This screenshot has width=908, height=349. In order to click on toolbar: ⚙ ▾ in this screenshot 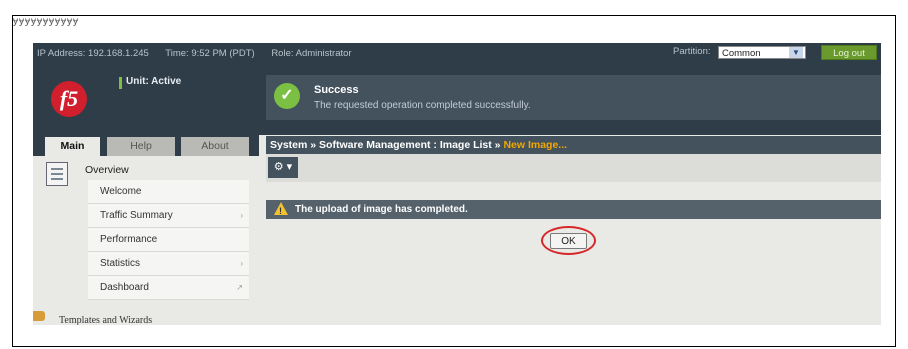, I will do `click(573, 168)`.